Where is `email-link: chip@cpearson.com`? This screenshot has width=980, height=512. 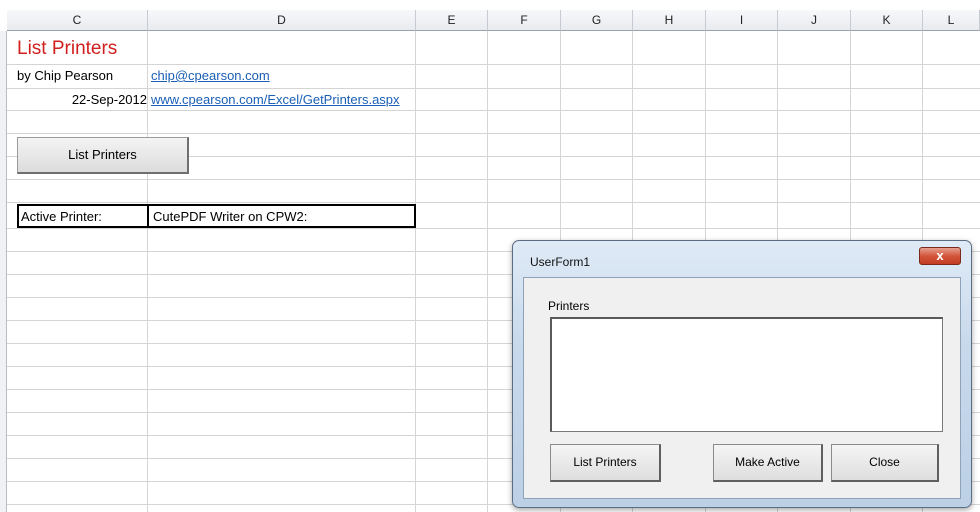
email-link: chip@cpearson.com is located at coordinates (210, 75).